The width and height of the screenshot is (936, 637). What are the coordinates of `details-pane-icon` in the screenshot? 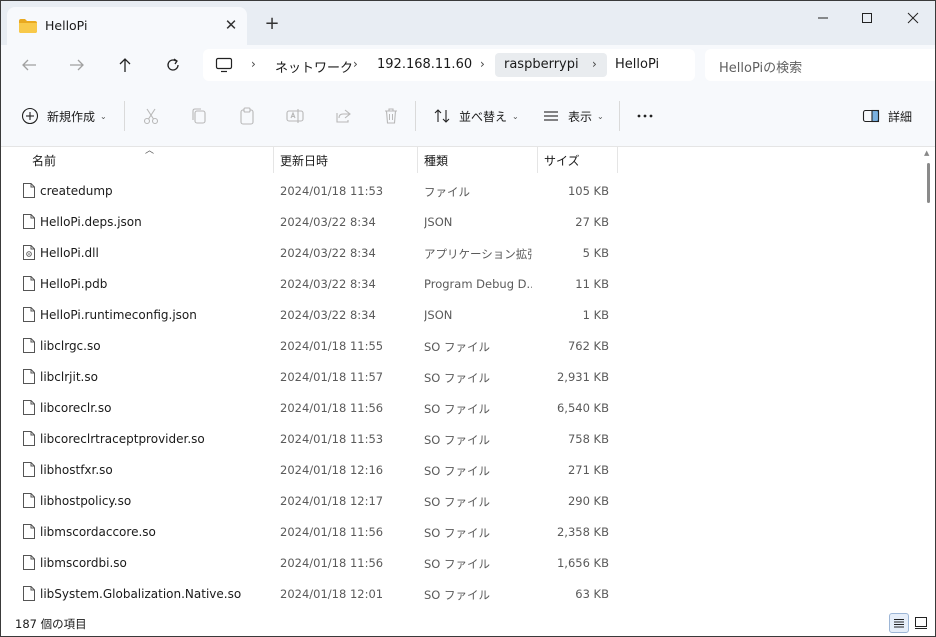 It's located at (871, 116).